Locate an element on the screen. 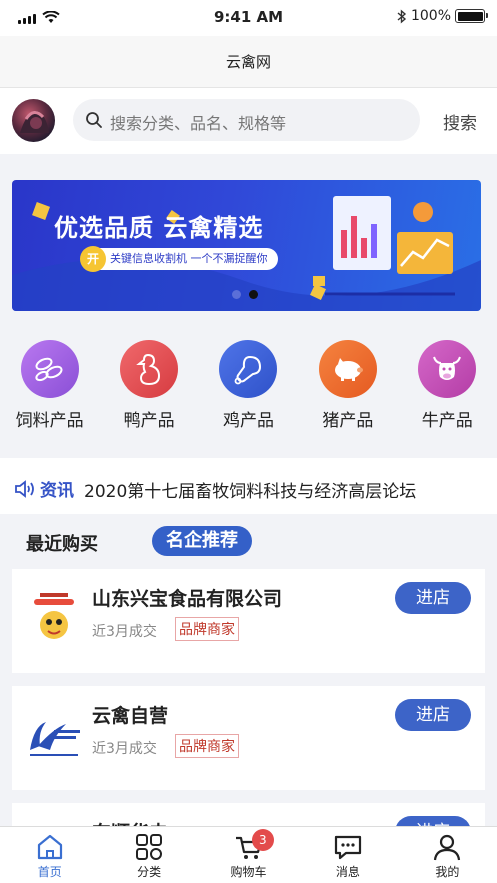  search-placeholder: 搜索分类、品名、规格等 is located at coordinates (198, 123).